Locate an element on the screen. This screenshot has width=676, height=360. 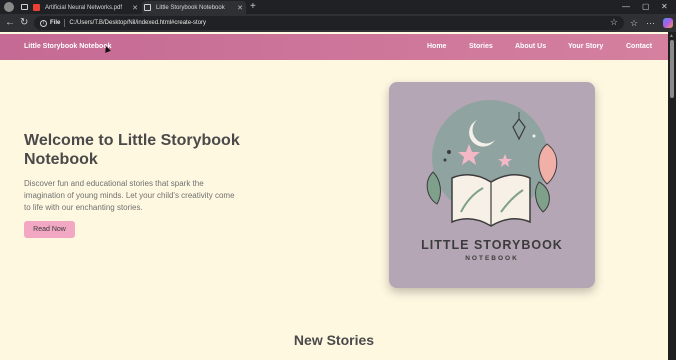
divider is located at coordinates (65, 23).